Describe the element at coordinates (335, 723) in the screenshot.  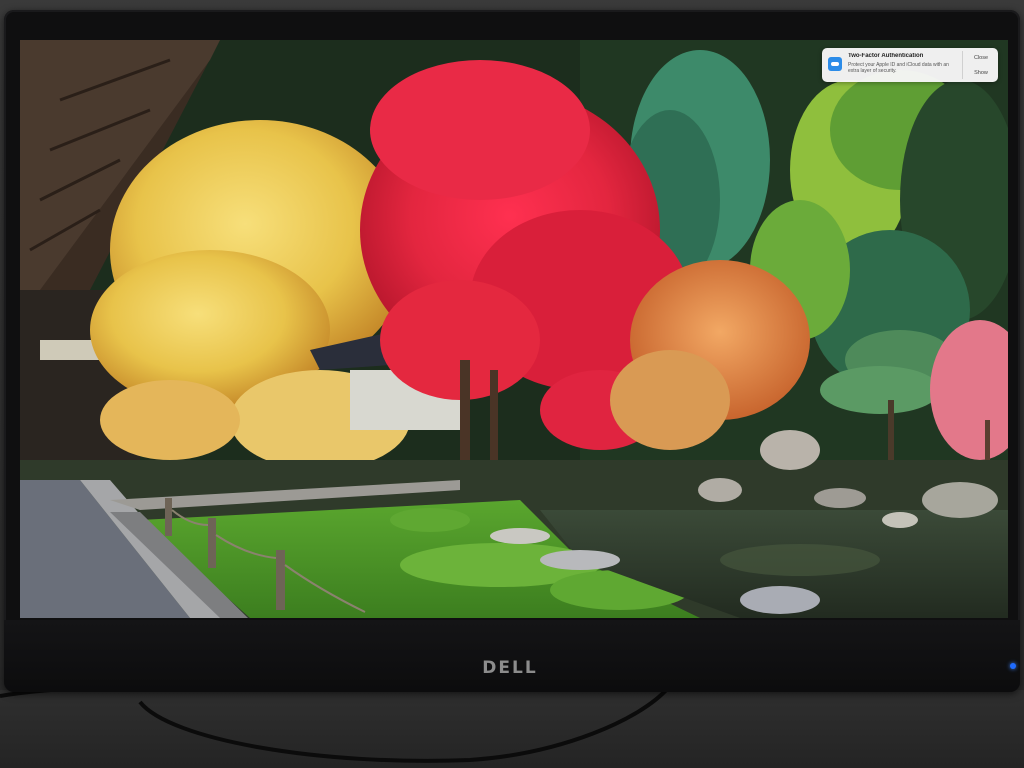
I see `monitor-cable` at that location.